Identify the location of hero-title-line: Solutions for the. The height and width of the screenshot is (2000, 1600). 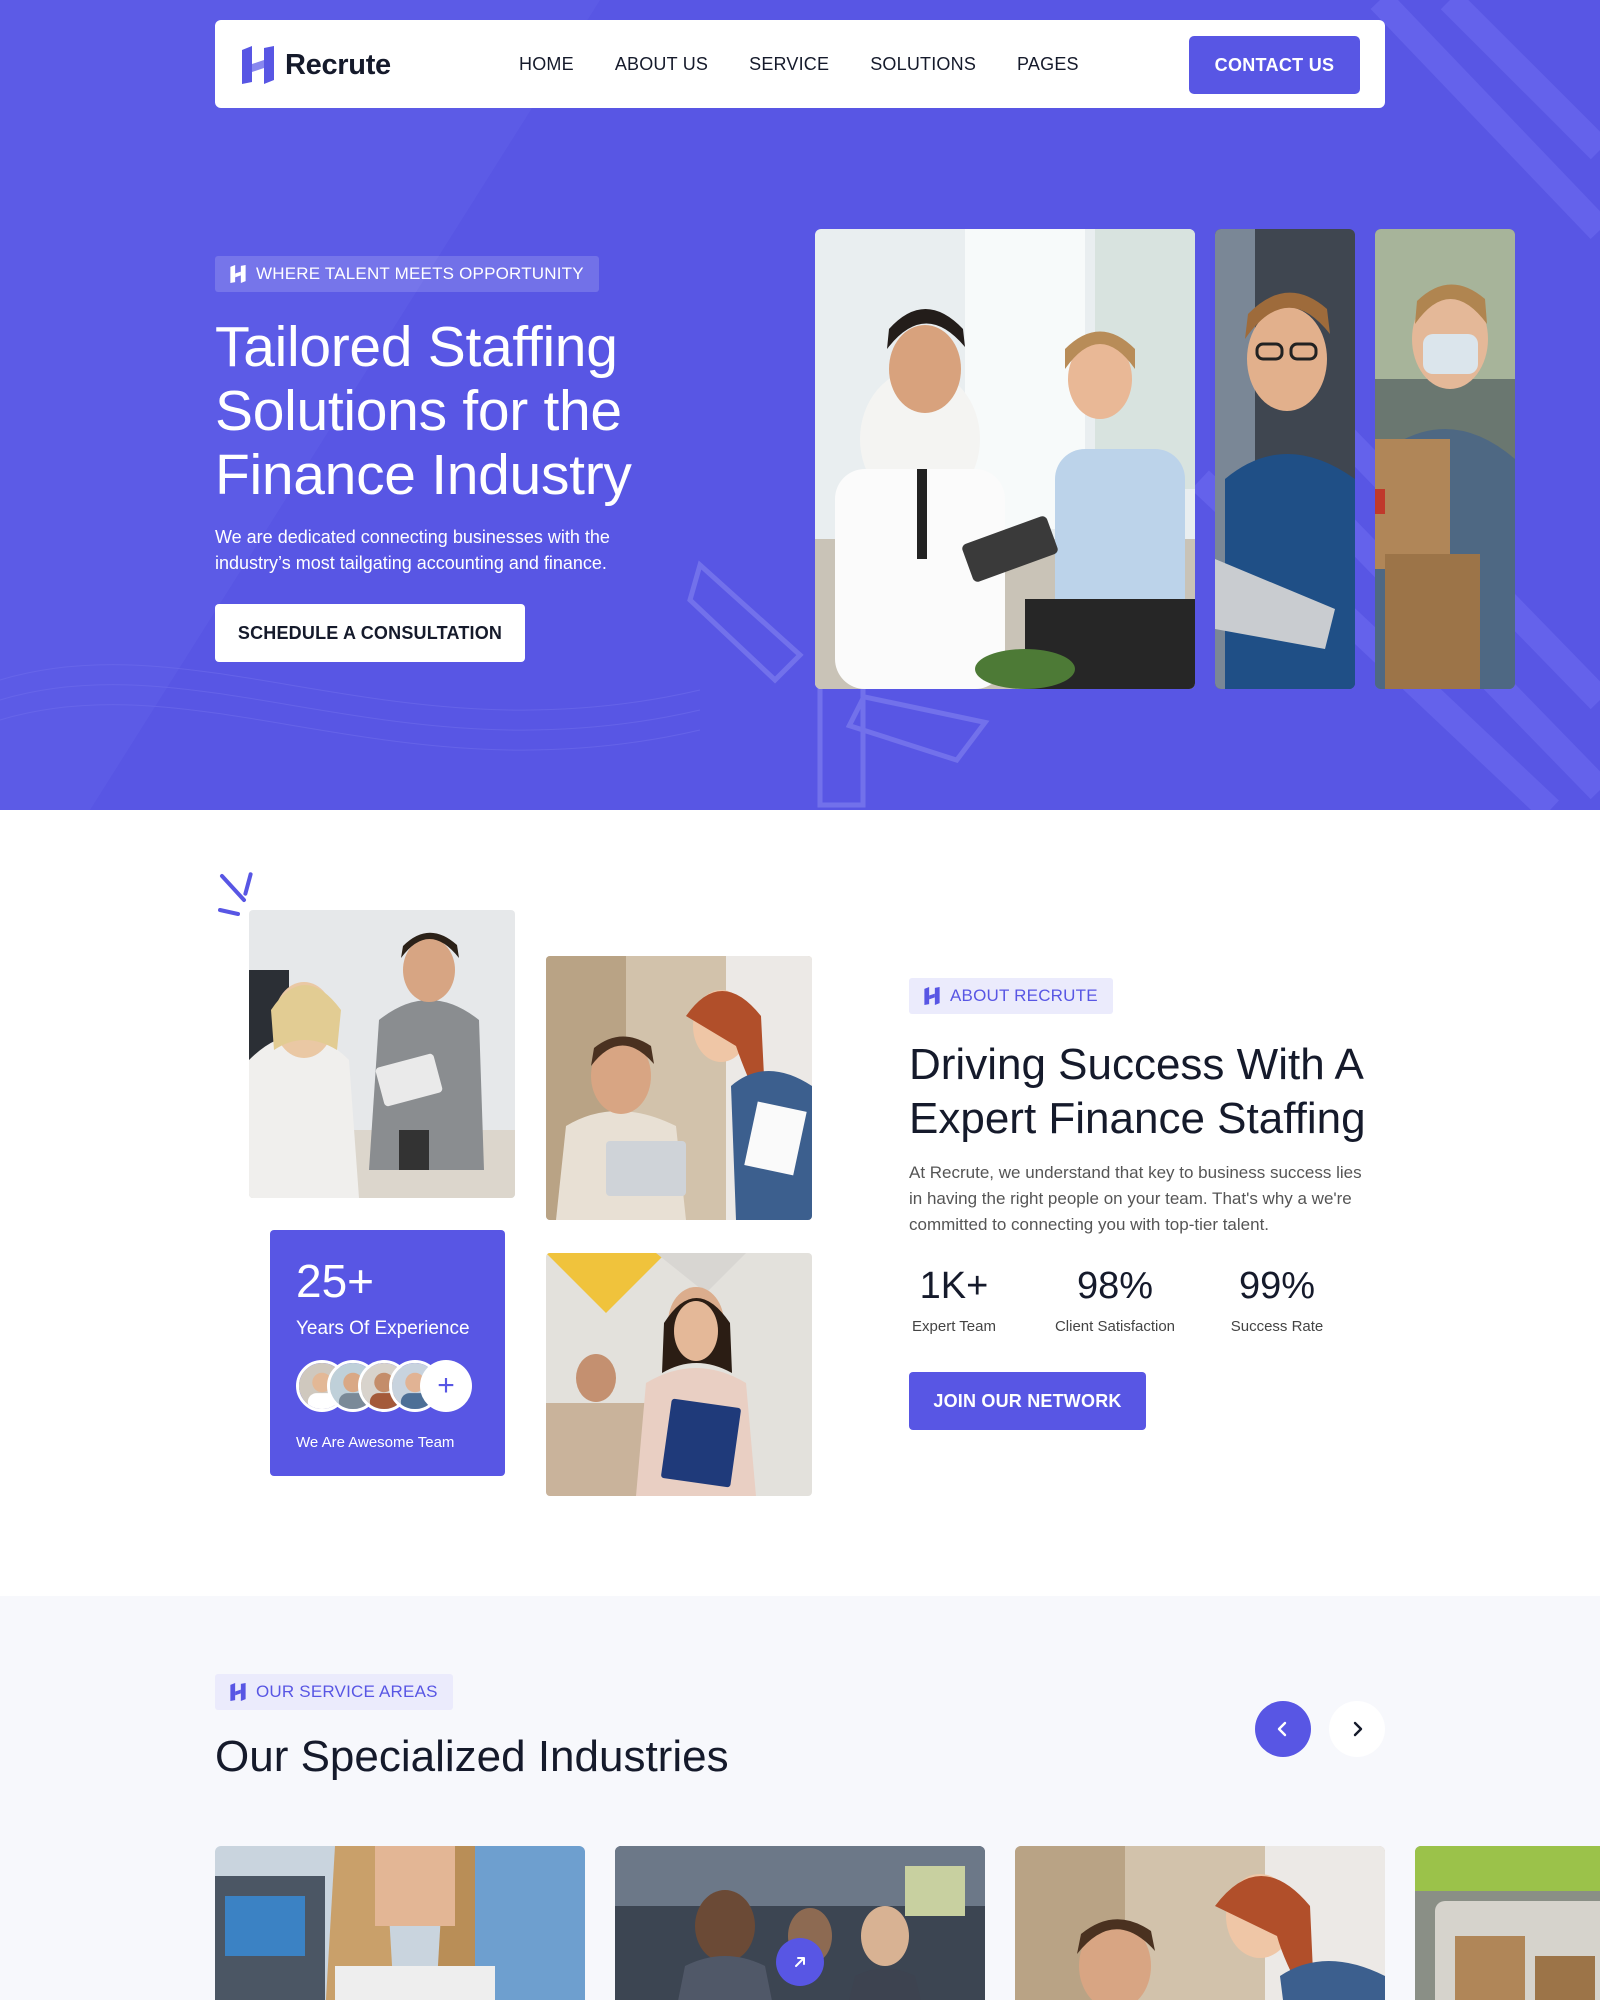
(418, 411).